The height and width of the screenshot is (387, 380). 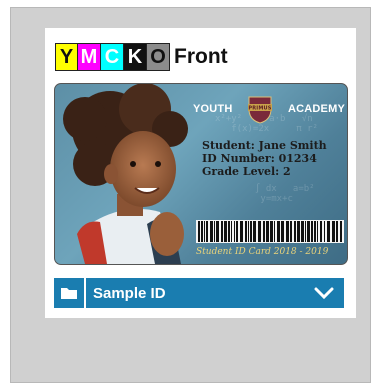 I want to click on crest-icon: PRIMUS, so click(x=260, y=110).